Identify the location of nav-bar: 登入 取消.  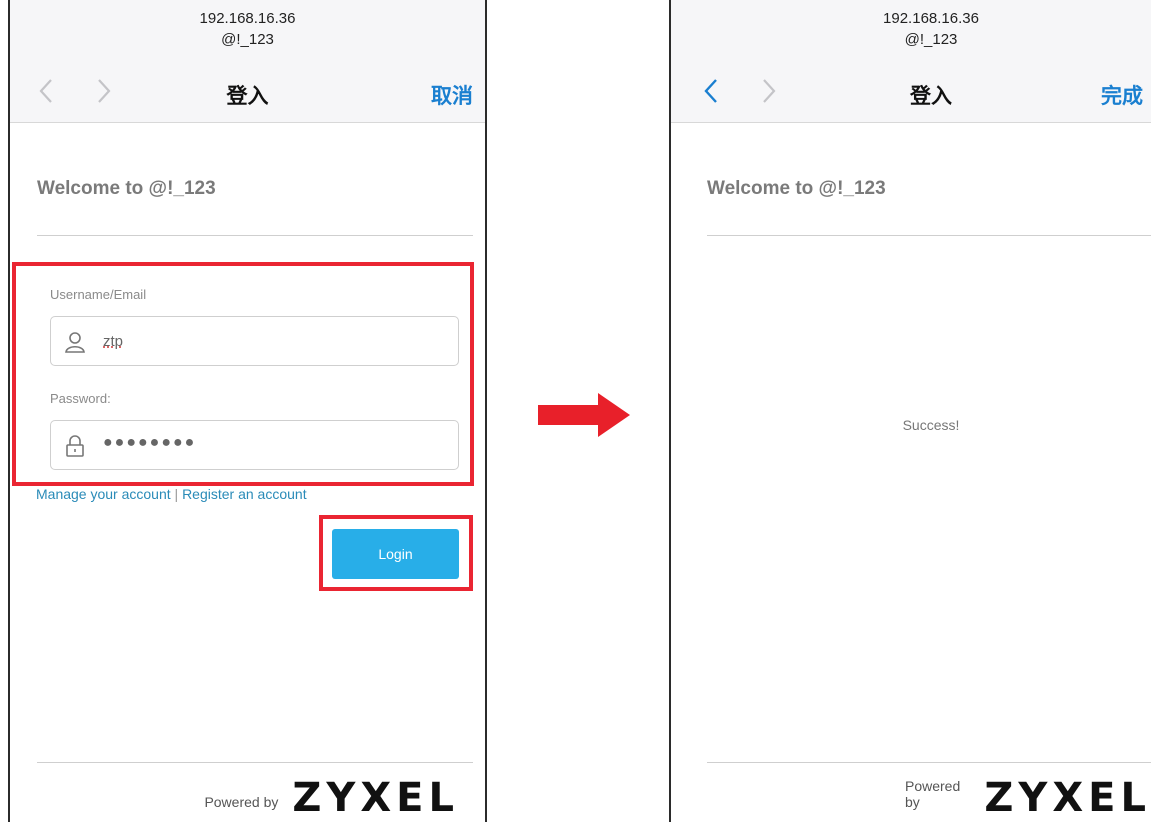
(247, 92).